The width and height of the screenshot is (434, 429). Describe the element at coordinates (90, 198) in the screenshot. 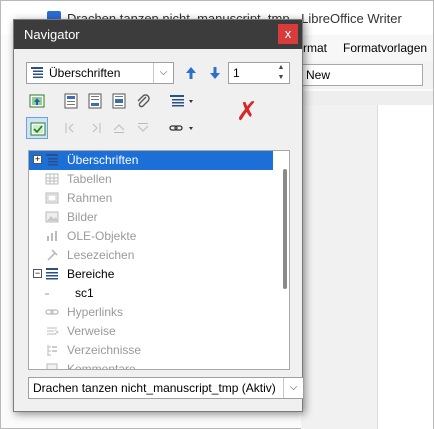

I see `tree-item-label: Rahmen` at that location.